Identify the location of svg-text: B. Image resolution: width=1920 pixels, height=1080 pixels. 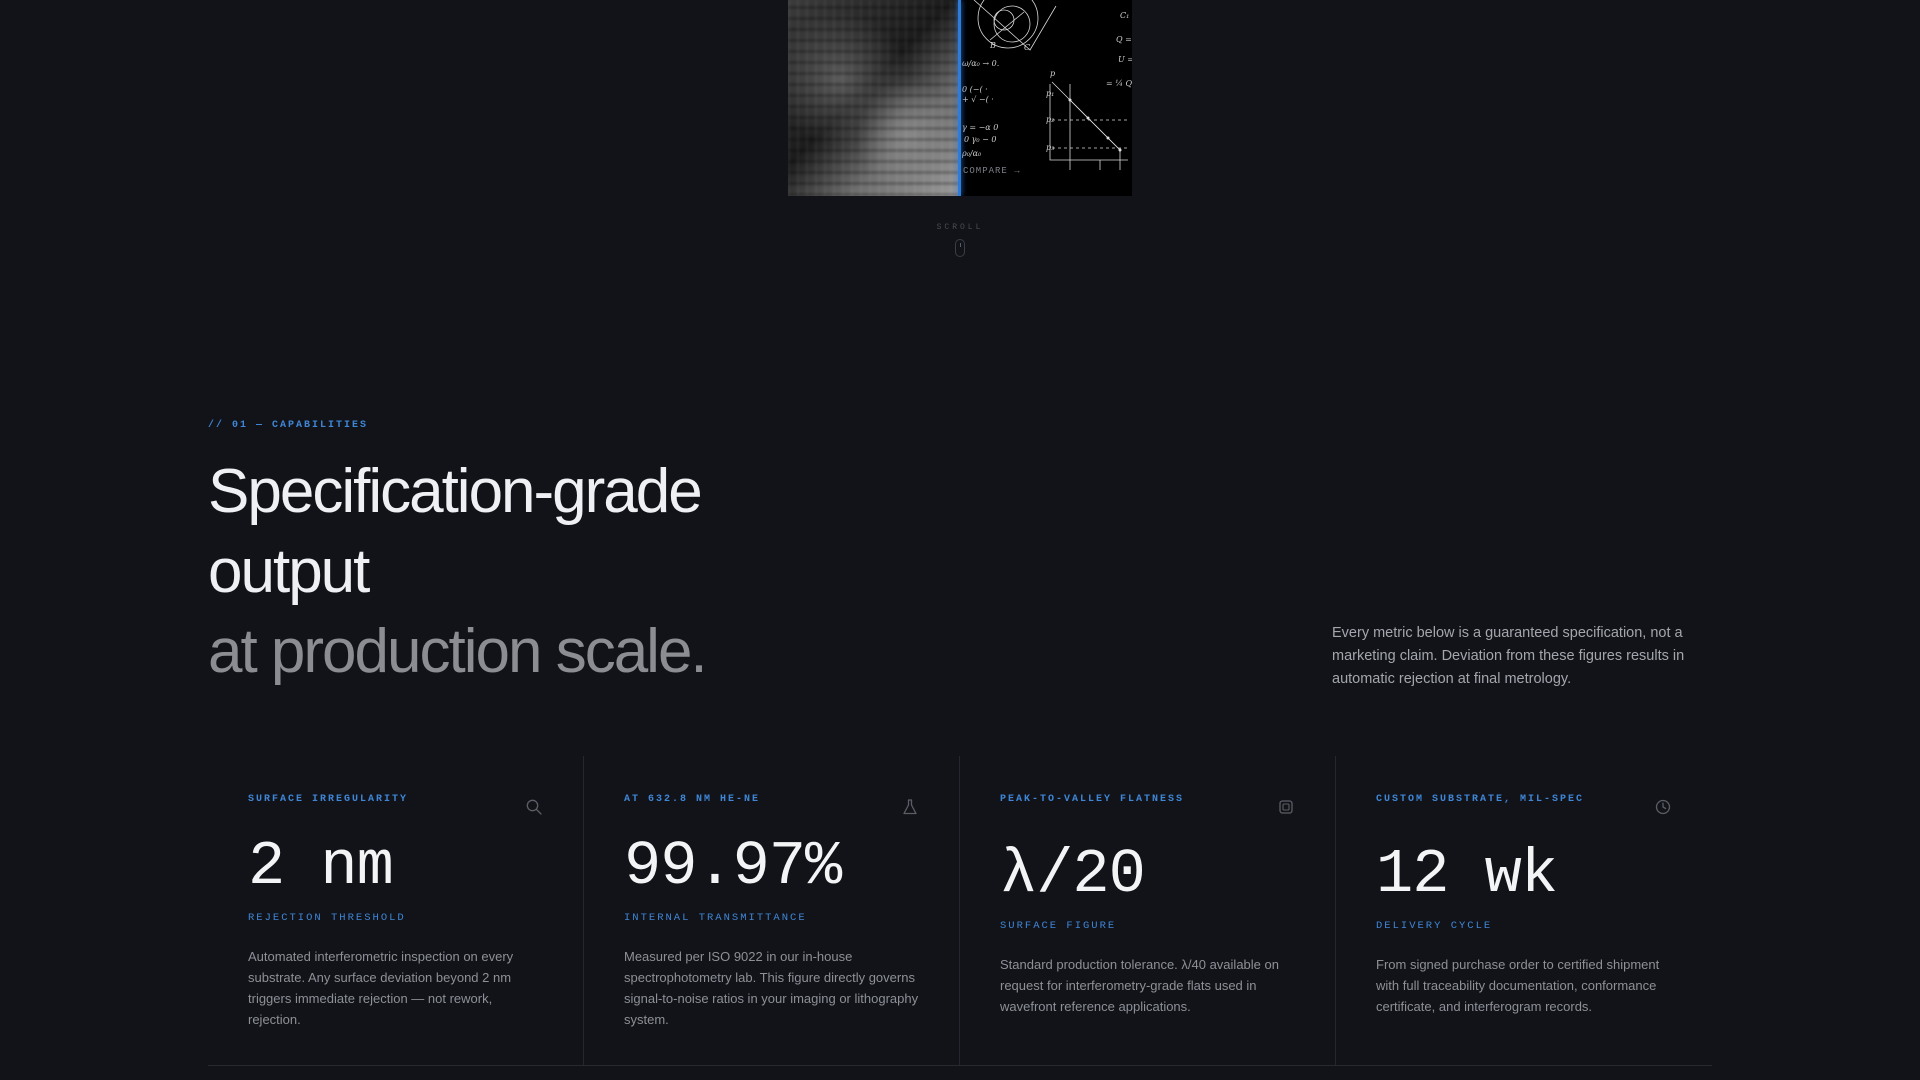
(992, 45).